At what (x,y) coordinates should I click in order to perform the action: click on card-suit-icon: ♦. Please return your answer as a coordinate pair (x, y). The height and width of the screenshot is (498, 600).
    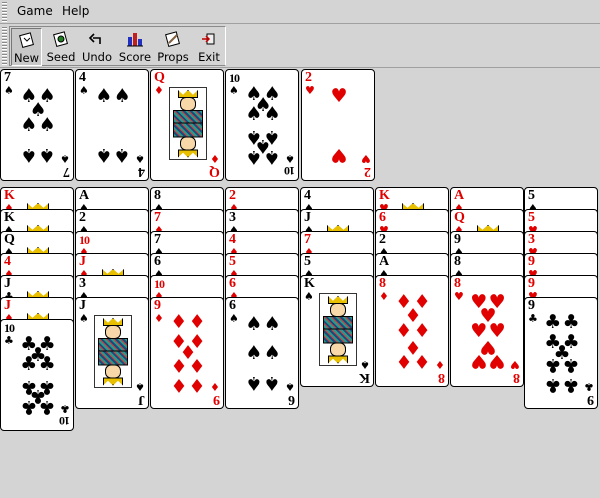
    Looking at the image, I should click on (384, 296).